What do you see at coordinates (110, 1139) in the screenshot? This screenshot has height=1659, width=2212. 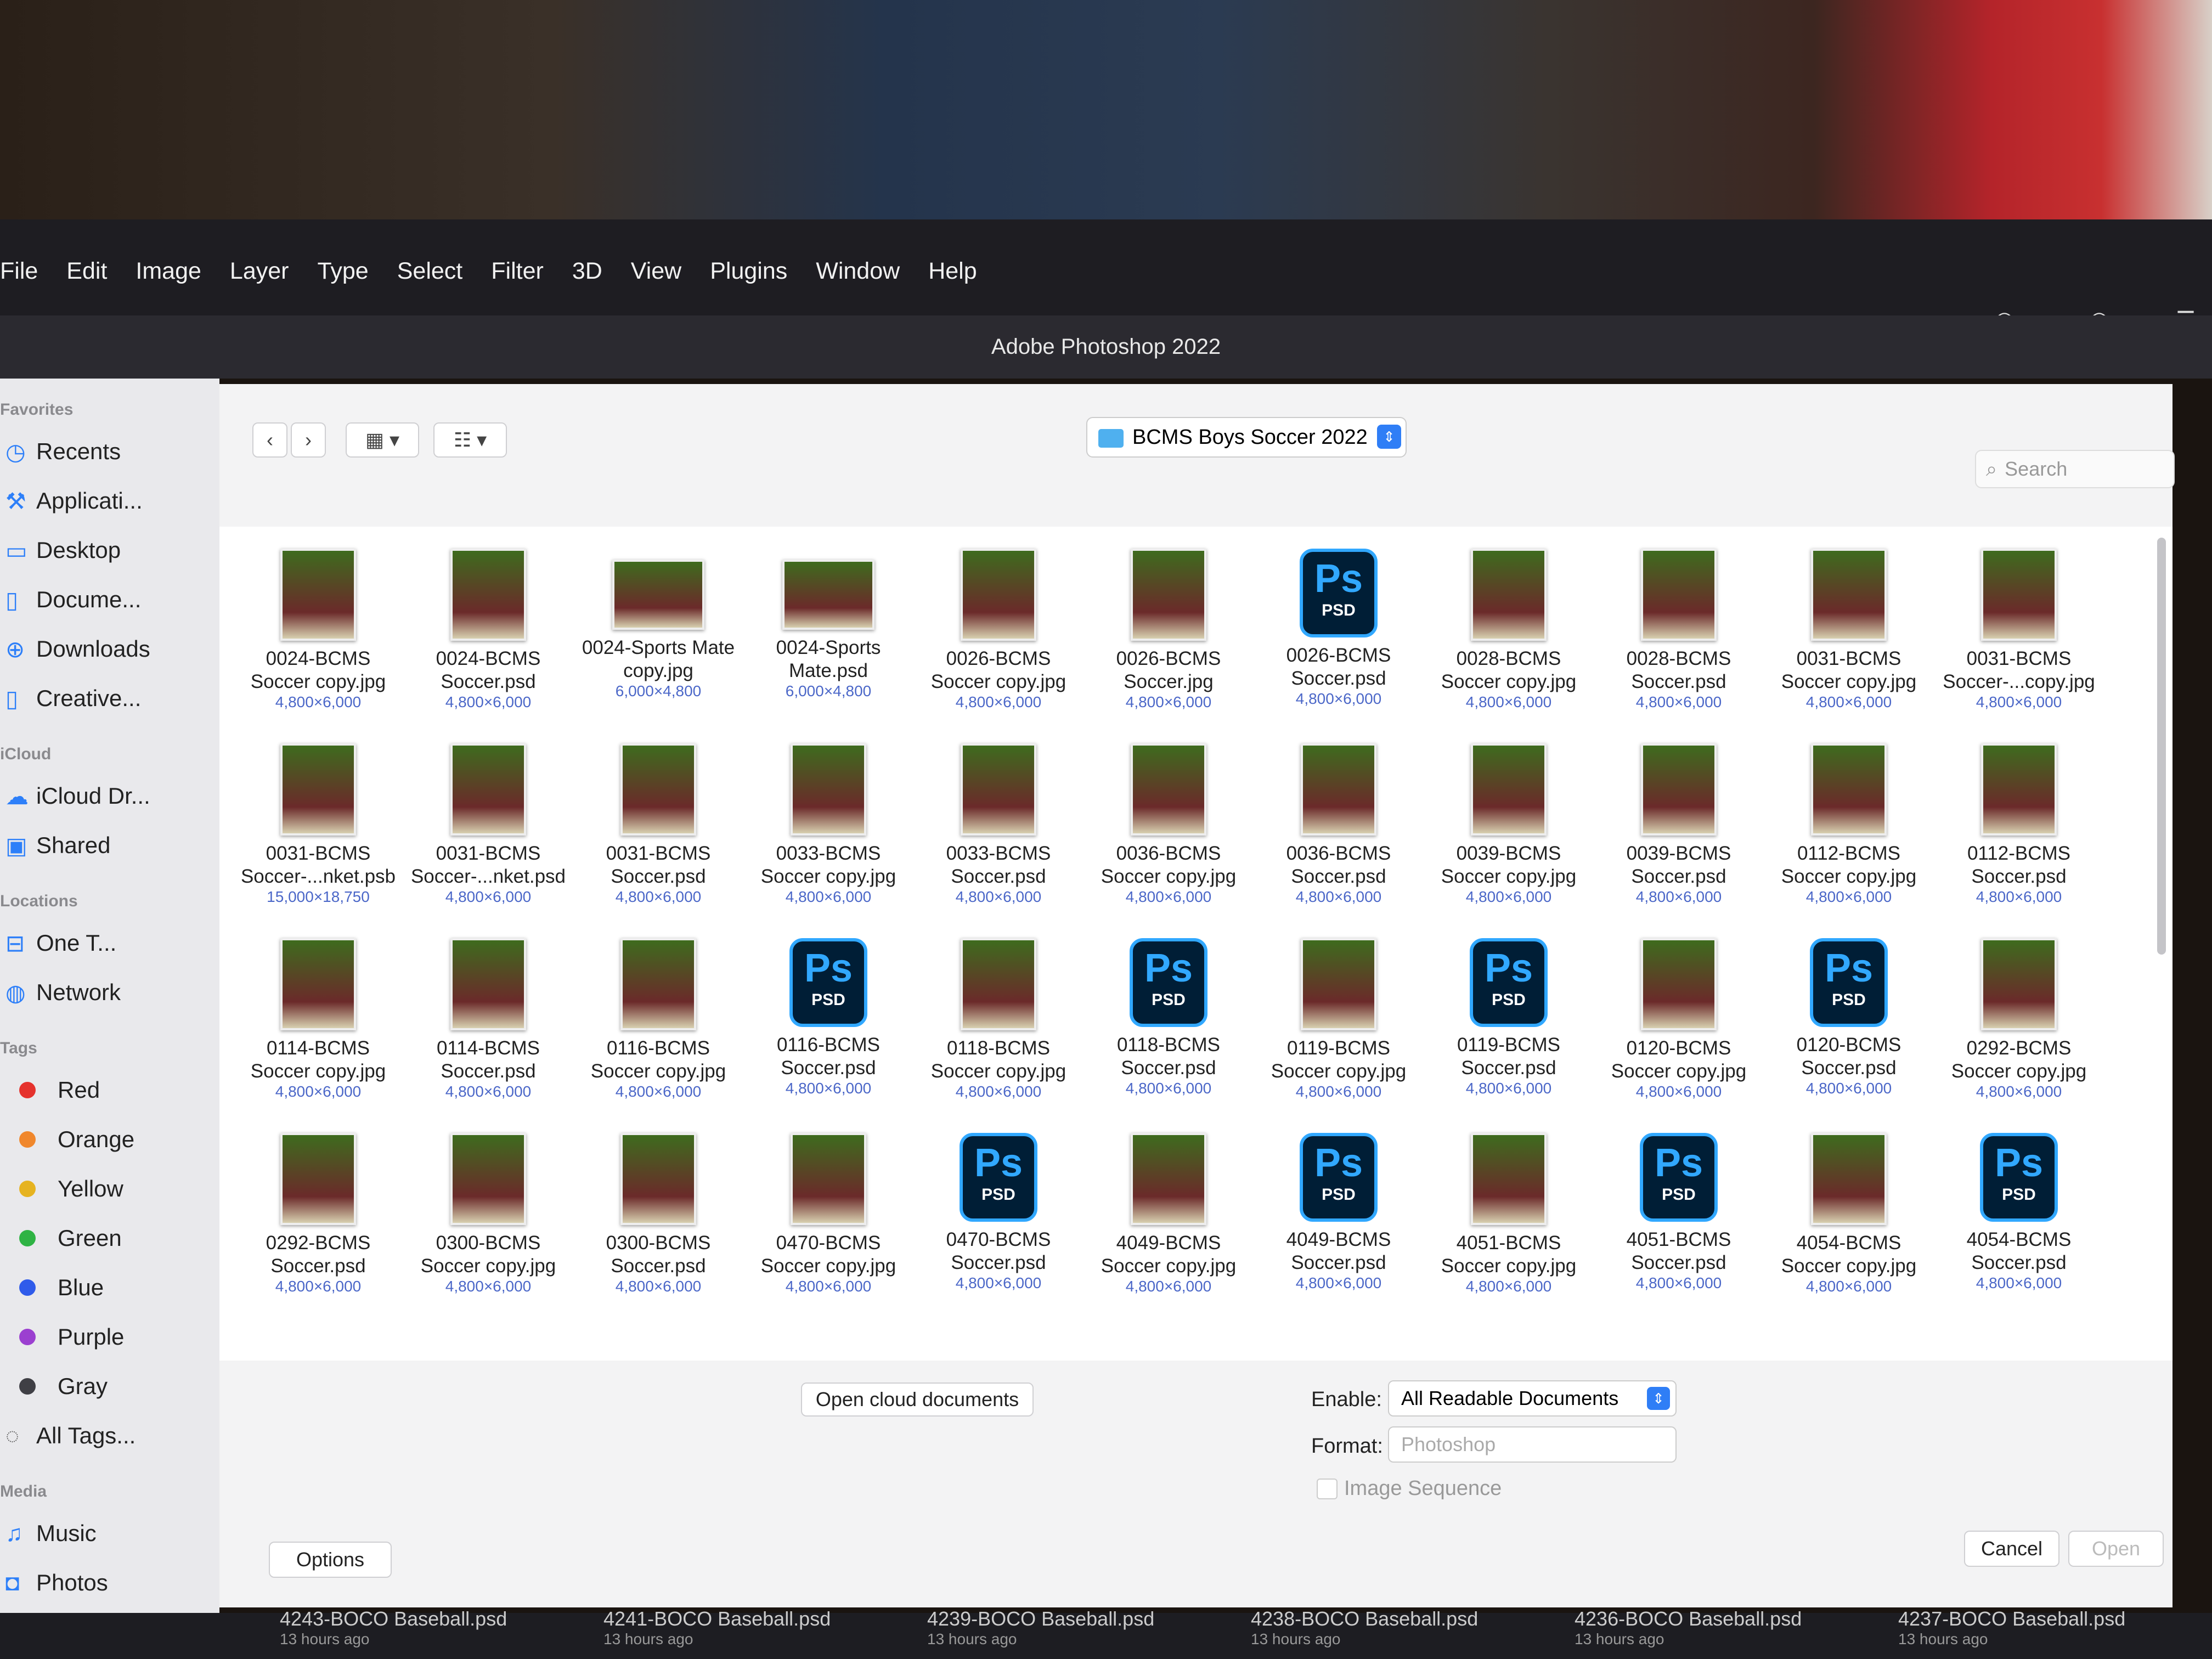 I see `sidebar-tag-orange: Orange` at bounding box center [110, 1139].